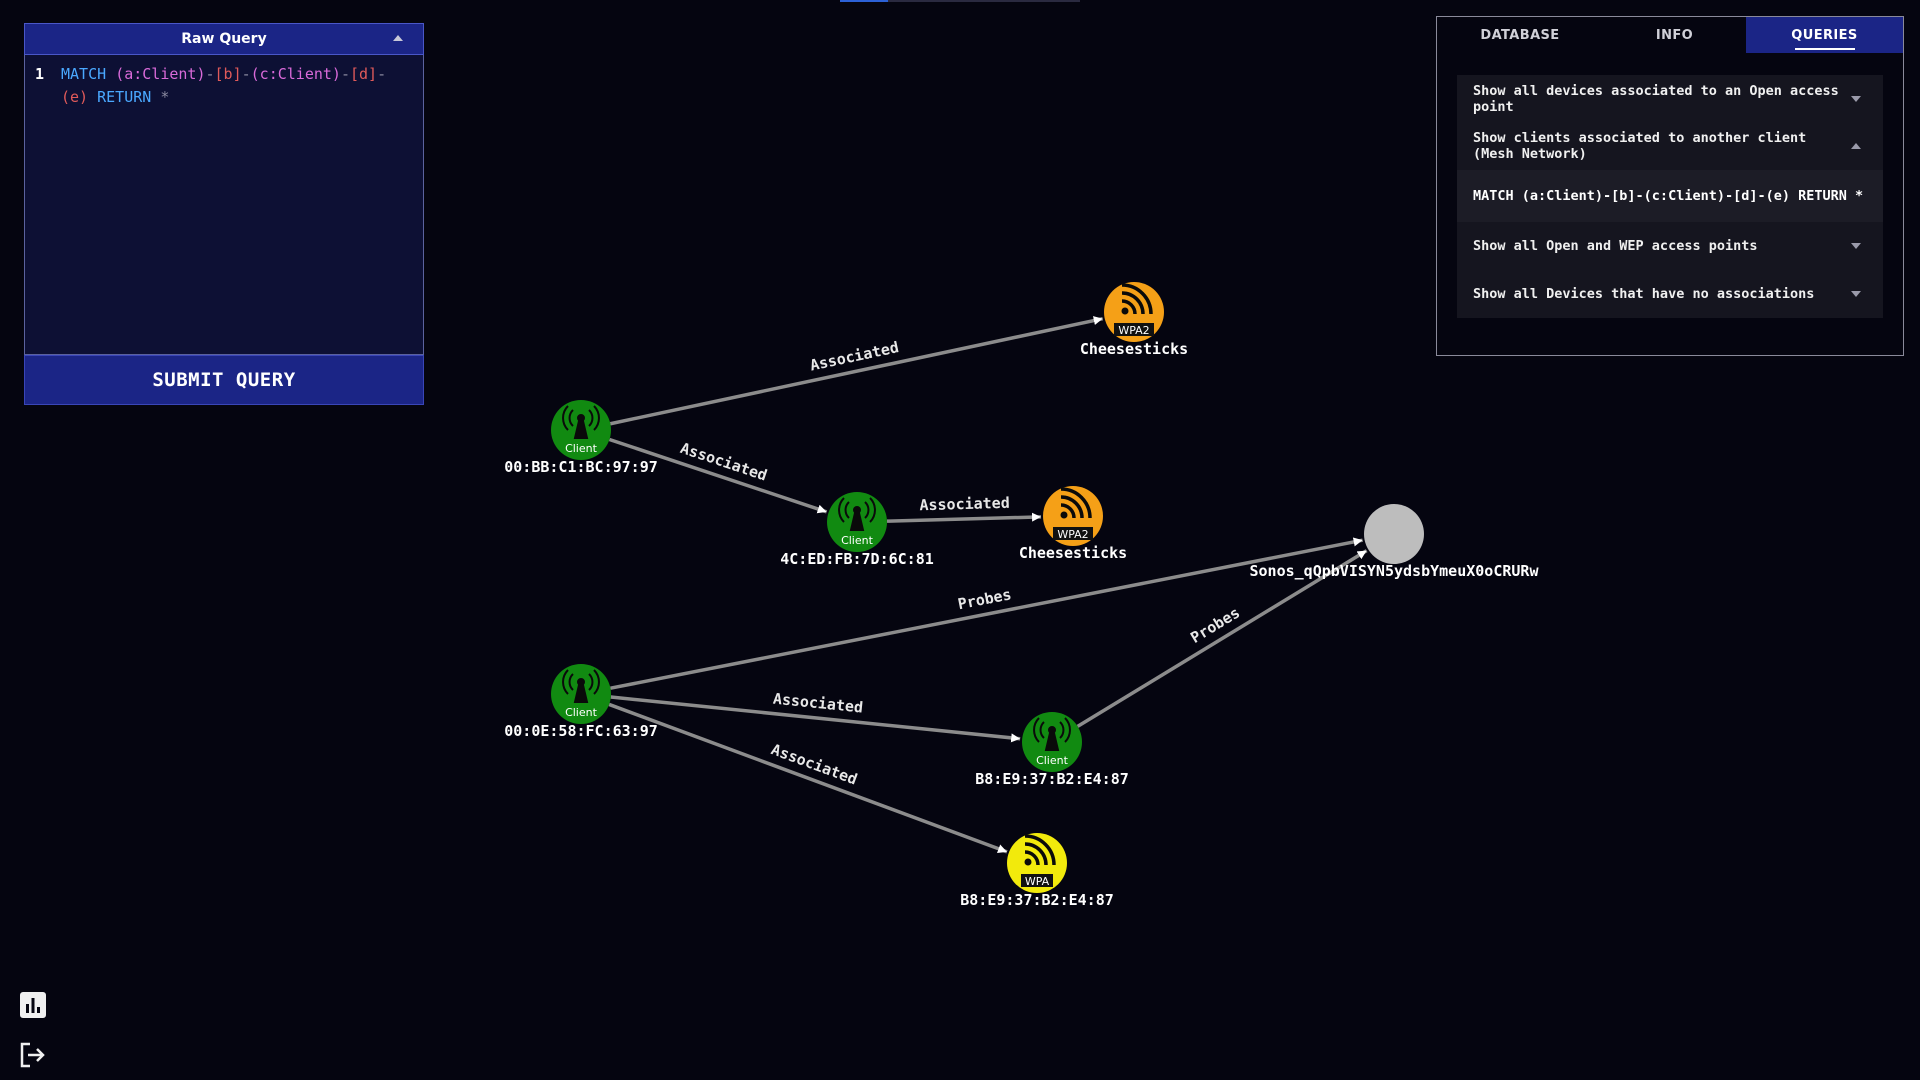  What do you see at coordinates (364, 74) in the screenshot?
I see `query-token: [d]` at bounding box center [364, 74].